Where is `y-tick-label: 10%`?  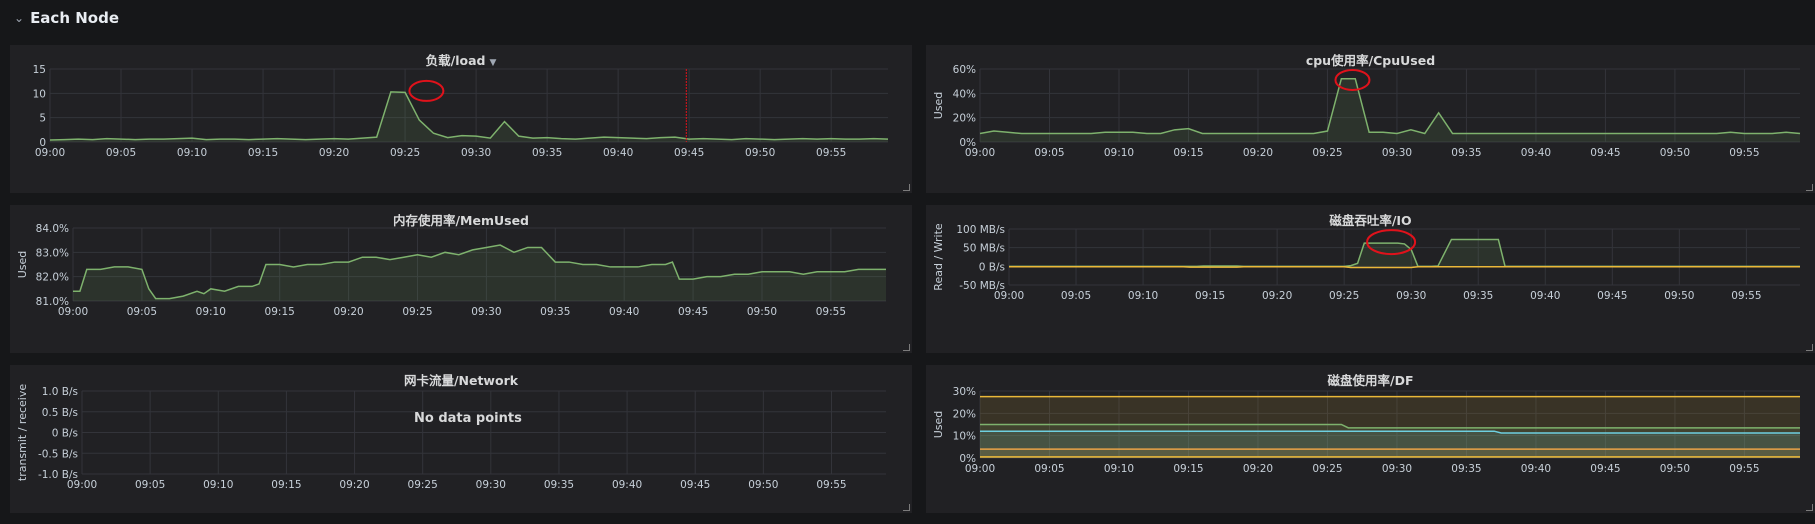
y-tick-label: 10% is located at coordinates (964, 437).